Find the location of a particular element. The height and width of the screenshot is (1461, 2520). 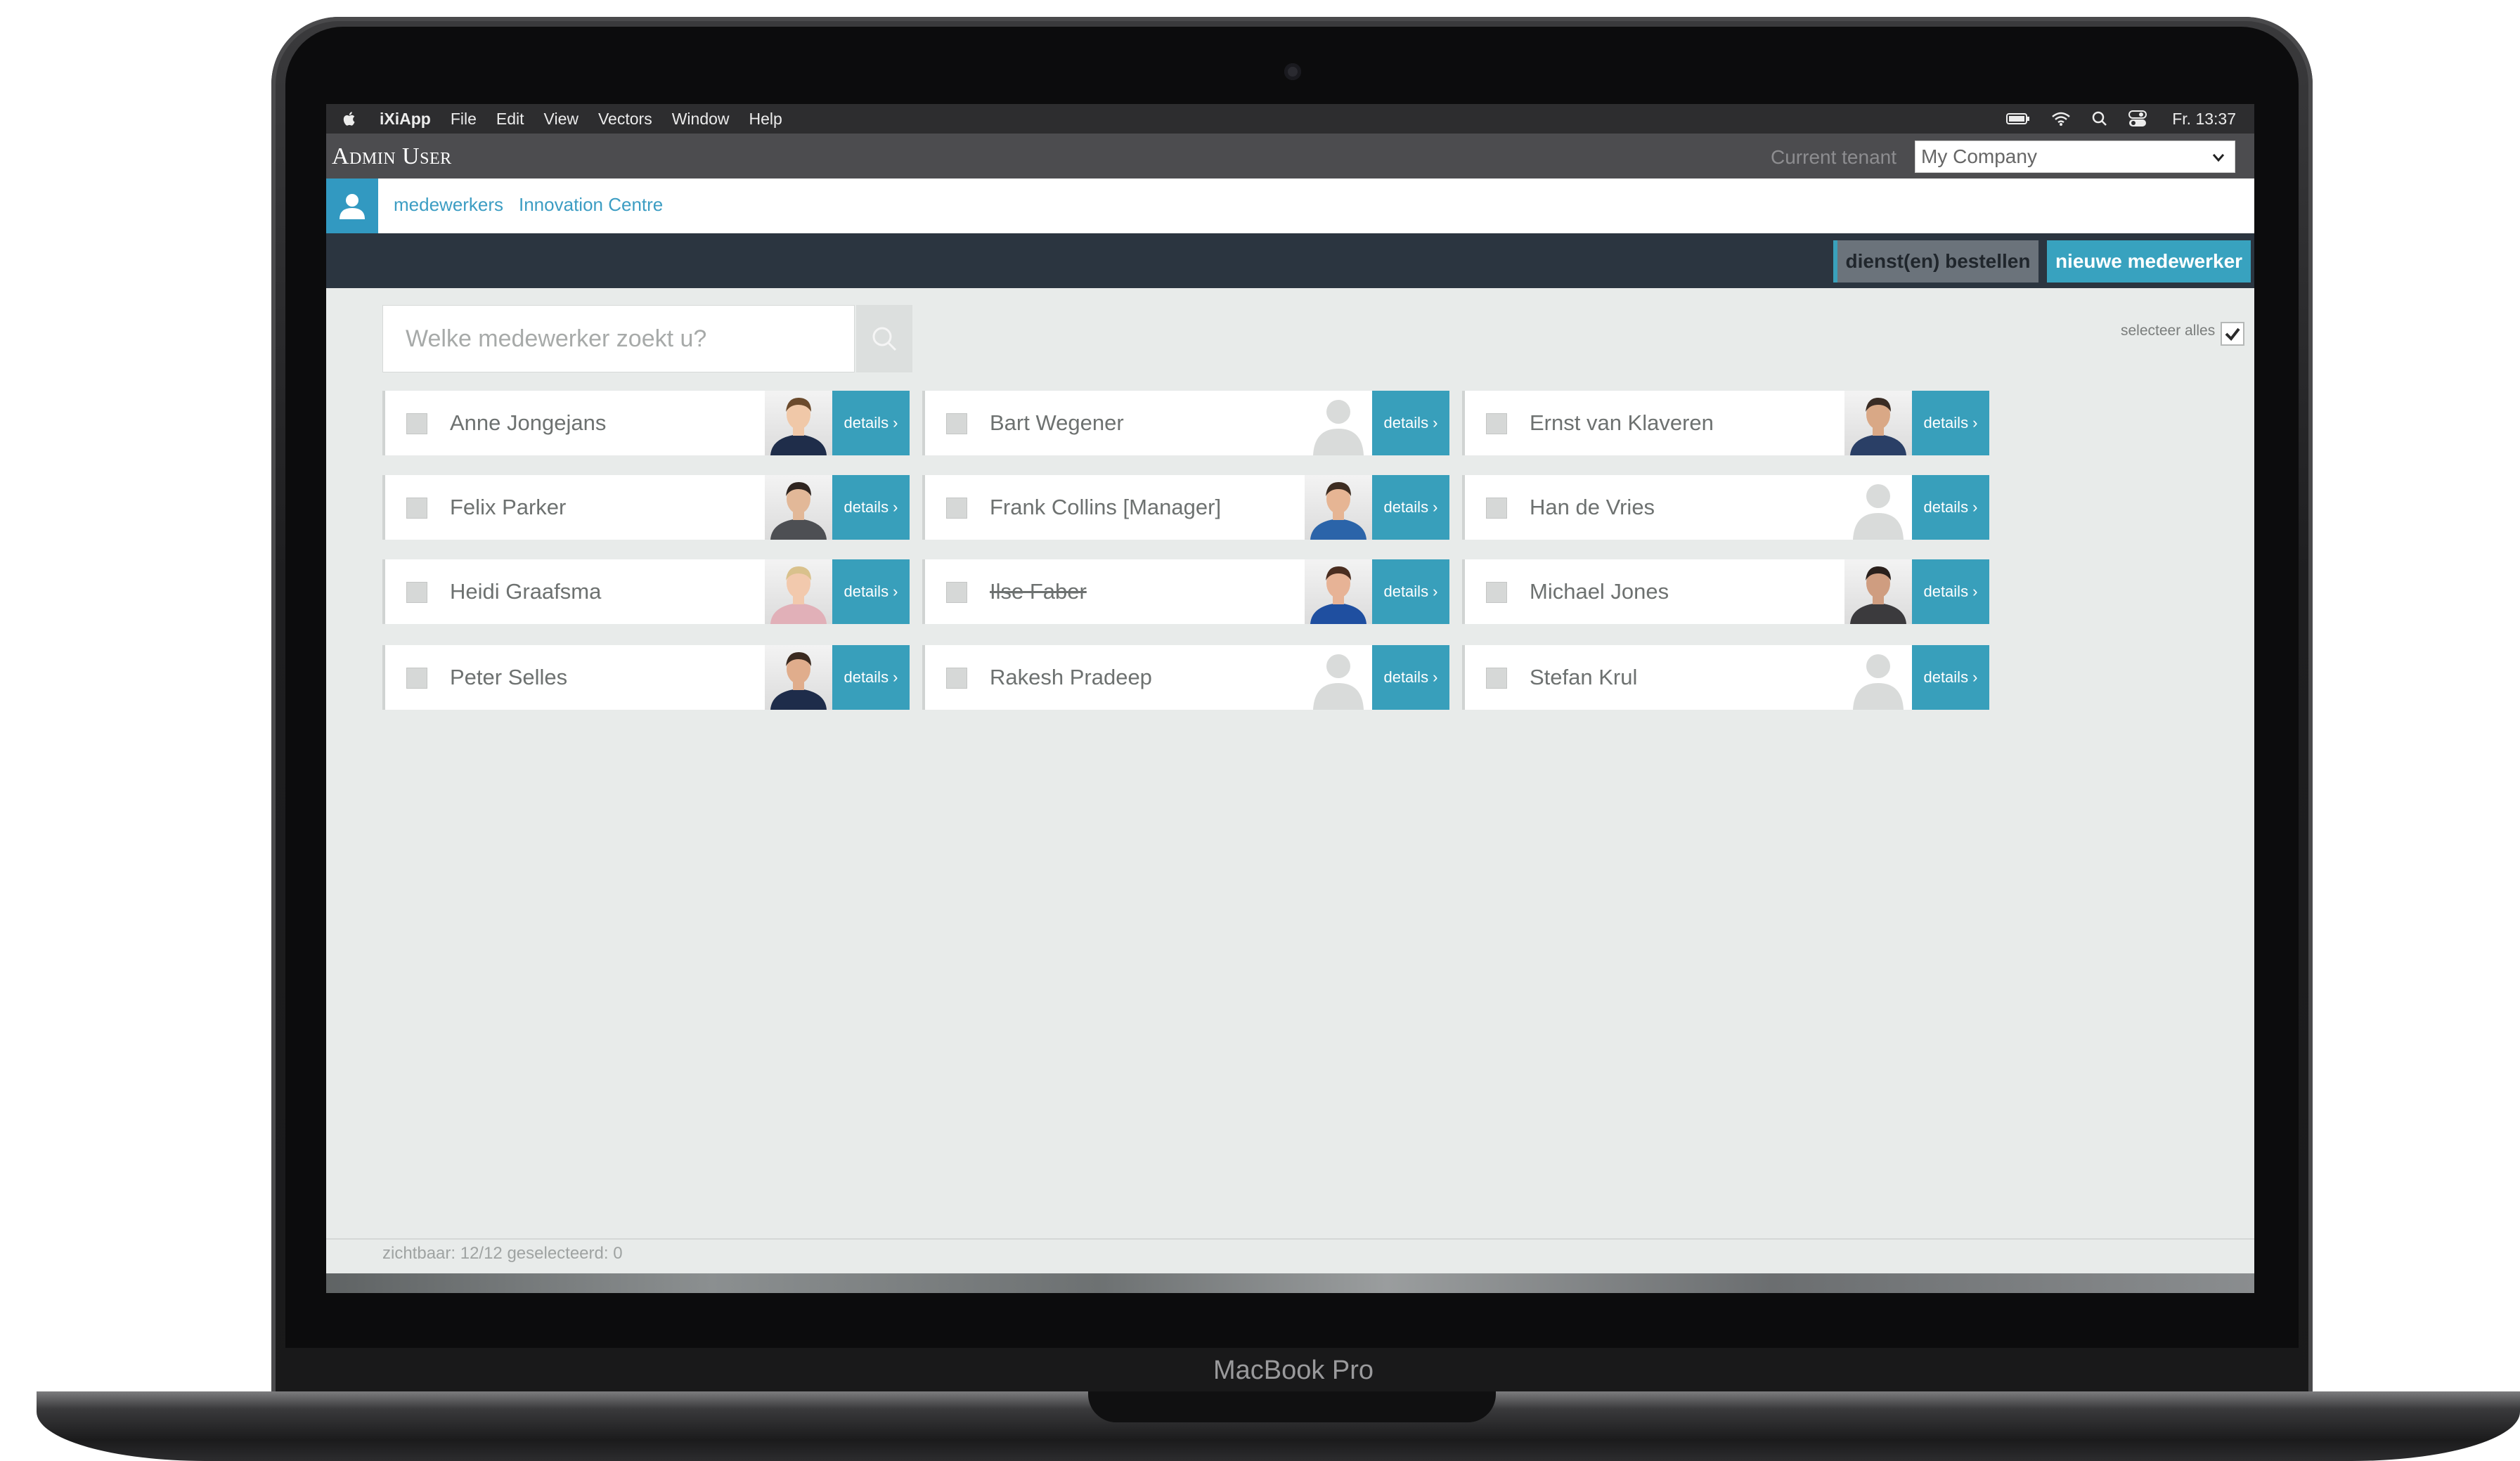

employee-name: Ilse Faber is located at coordinates (1038, 591).